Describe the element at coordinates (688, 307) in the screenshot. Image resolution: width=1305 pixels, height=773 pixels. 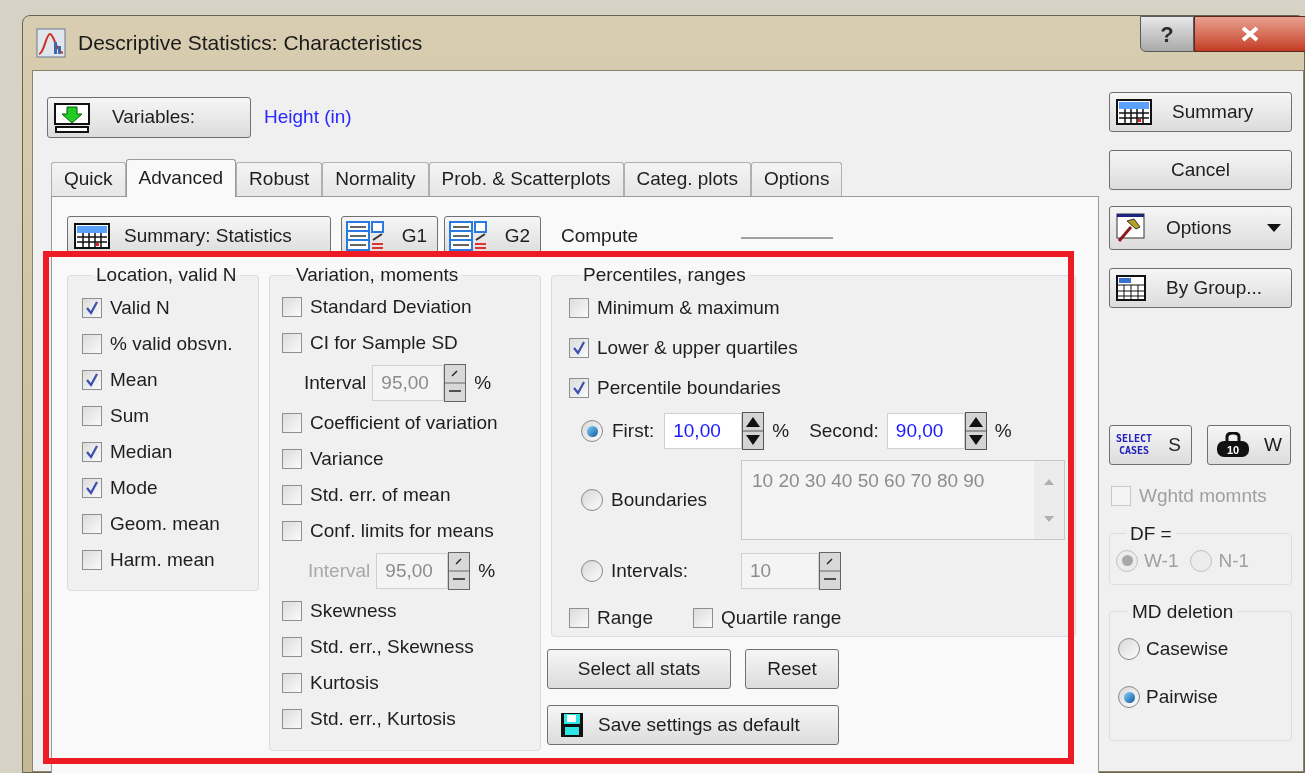
I see `checkbox-label: Minimum & maximum` at that location.